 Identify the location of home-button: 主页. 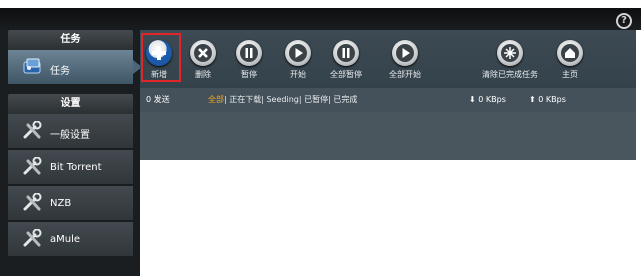
(570, 60).